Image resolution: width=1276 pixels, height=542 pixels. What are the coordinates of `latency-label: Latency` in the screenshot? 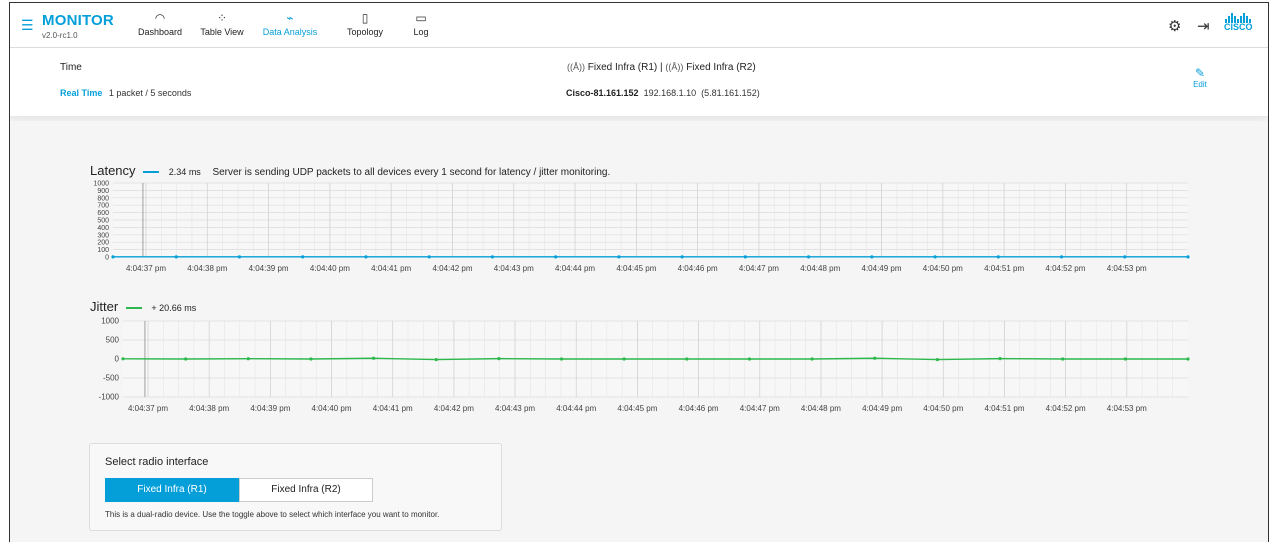 It's located at (113, 170).